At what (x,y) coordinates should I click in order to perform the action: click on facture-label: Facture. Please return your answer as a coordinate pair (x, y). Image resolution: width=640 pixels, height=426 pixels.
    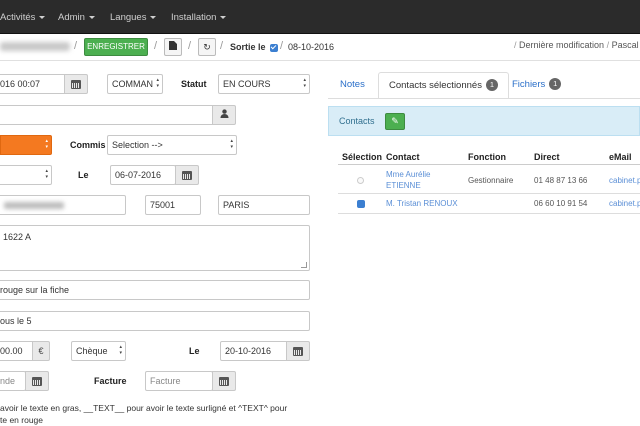
    Looking at the image, I should click on (110, 381).